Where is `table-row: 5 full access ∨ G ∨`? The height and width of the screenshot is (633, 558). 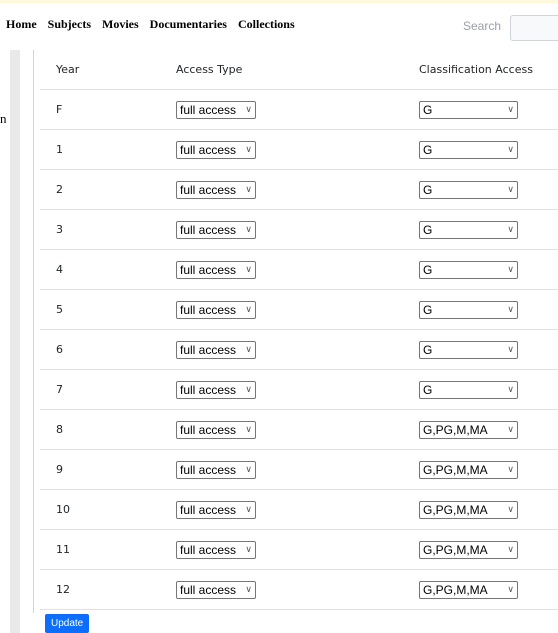 table-row: 5 full access ∨ G ∨ is located at coordinates (299, 309).